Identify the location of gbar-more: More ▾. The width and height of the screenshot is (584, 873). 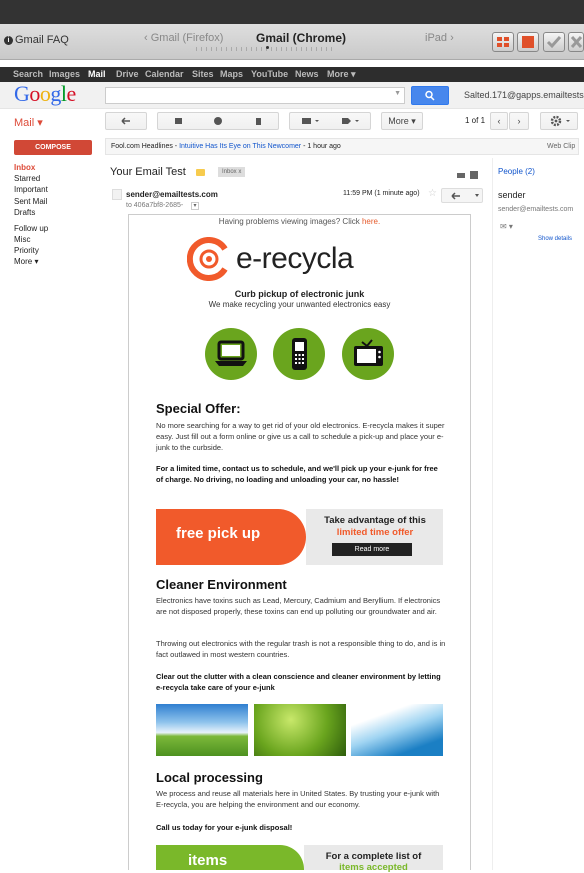
(341, 74).